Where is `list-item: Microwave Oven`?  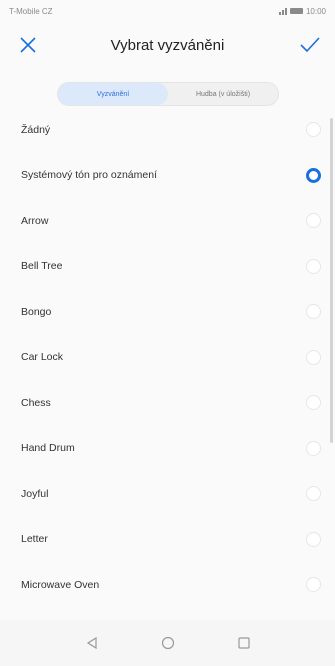
list-item: Microwave Oven is located at coordinates (167, 585).